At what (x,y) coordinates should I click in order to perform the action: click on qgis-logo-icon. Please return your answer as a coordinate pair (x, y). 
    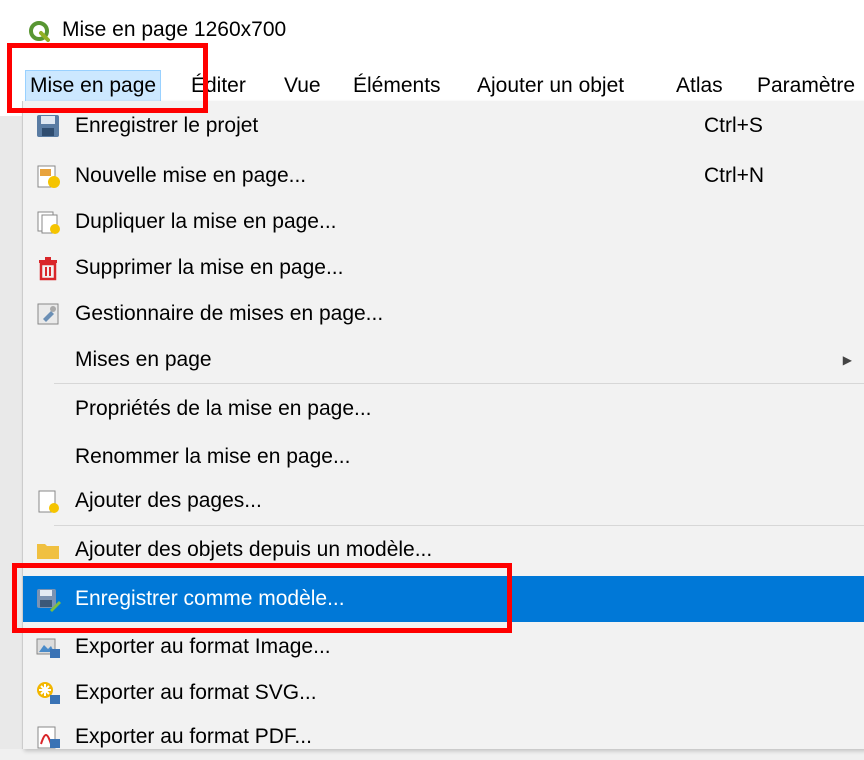
    Looking at the image, I should click on (39, 31).